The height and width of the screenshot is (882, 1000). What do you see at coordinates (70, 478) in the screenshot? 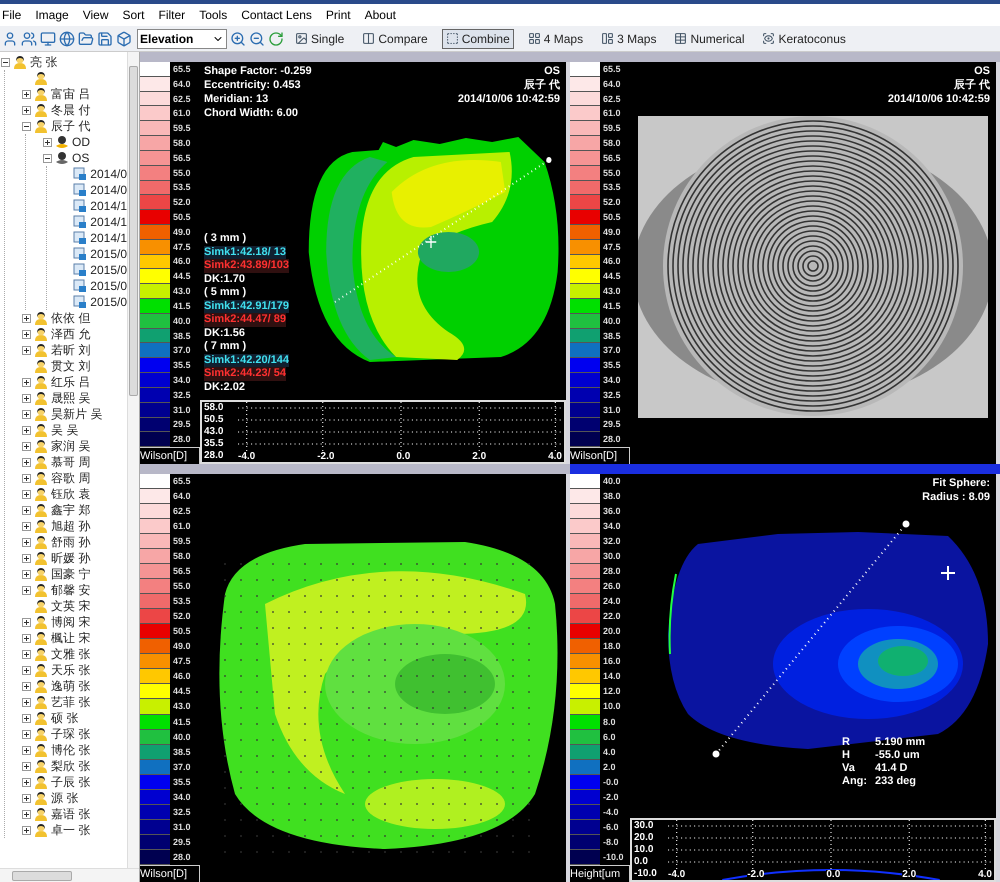
I see `tree-item-label: 容歌 周` at bounding box center [70, 478].